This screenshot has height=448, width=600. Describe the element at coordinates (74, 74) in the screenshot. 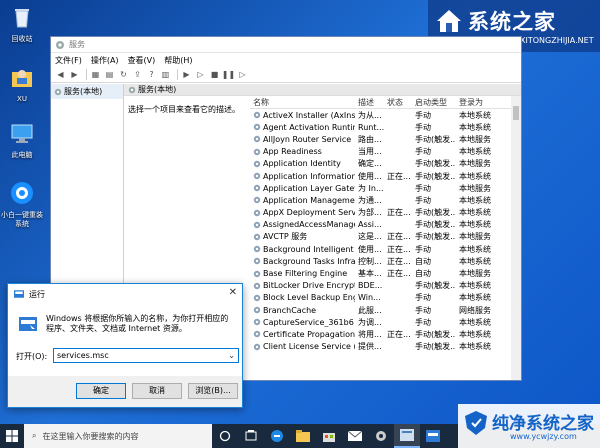

I see `forward-arrow-icon: ▶` at that location.